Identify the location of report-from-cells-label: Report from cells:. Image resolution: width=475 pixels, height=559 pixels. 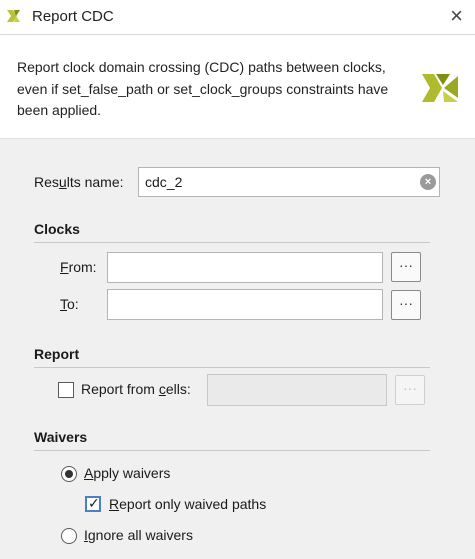
(136, 389).